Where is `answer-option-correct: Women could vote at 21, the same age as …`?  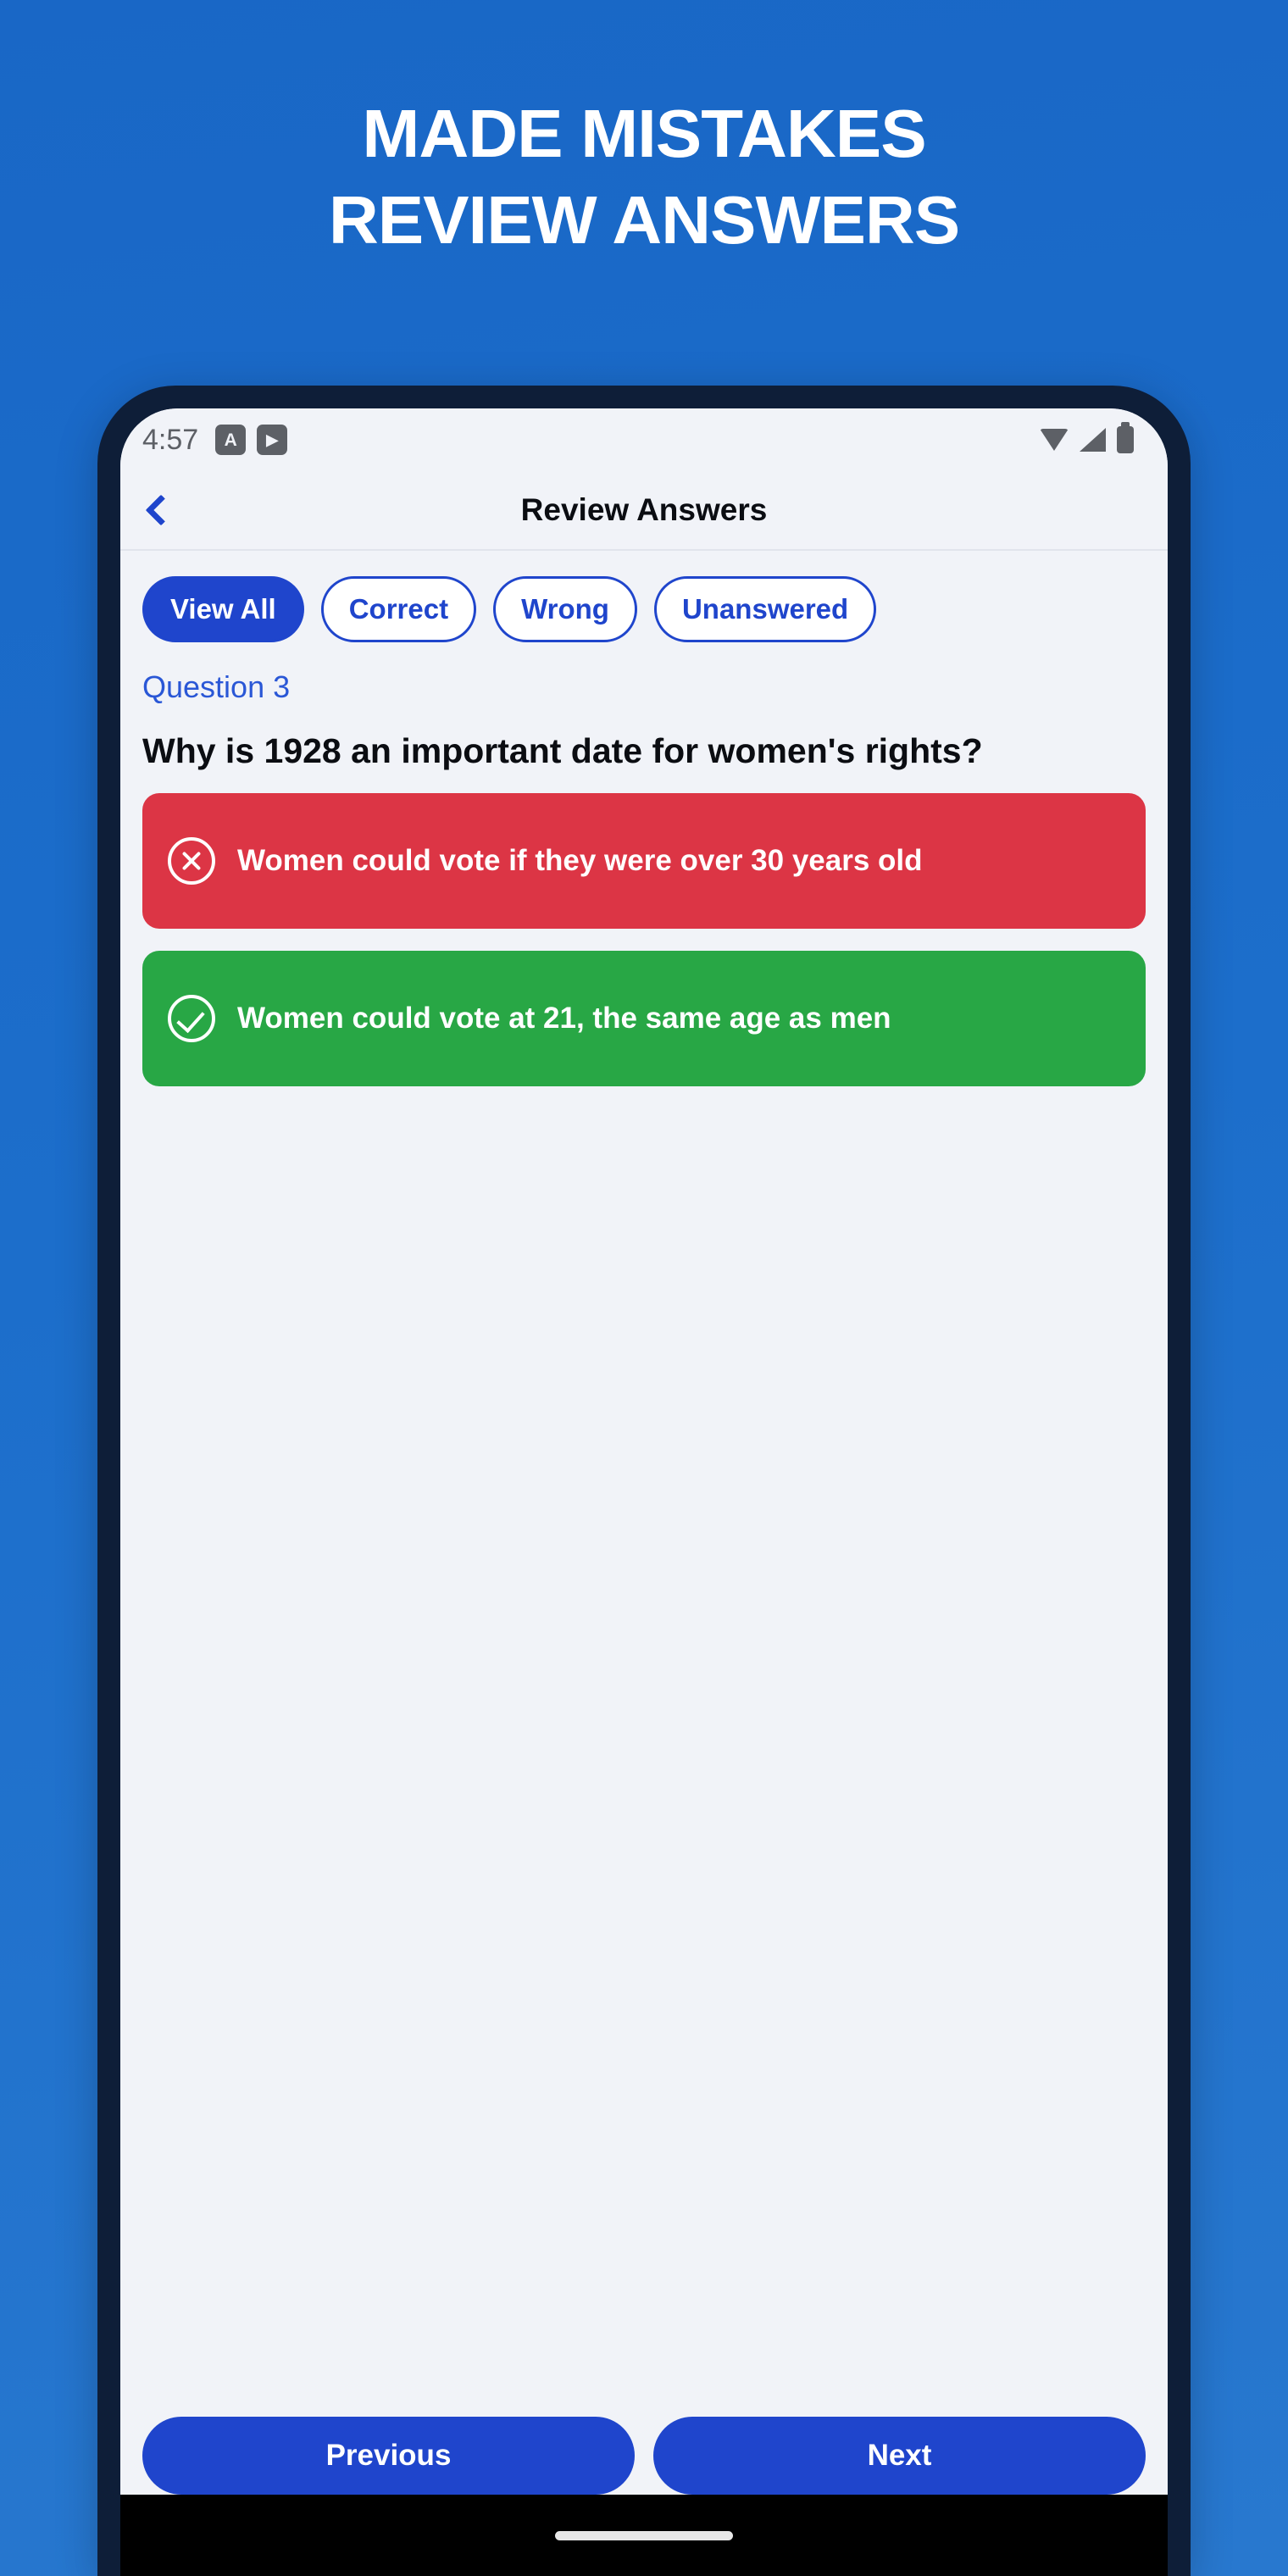 answer-option-correct: Women could vote at 21, the same age as … is located at coordinates (644, 1019).